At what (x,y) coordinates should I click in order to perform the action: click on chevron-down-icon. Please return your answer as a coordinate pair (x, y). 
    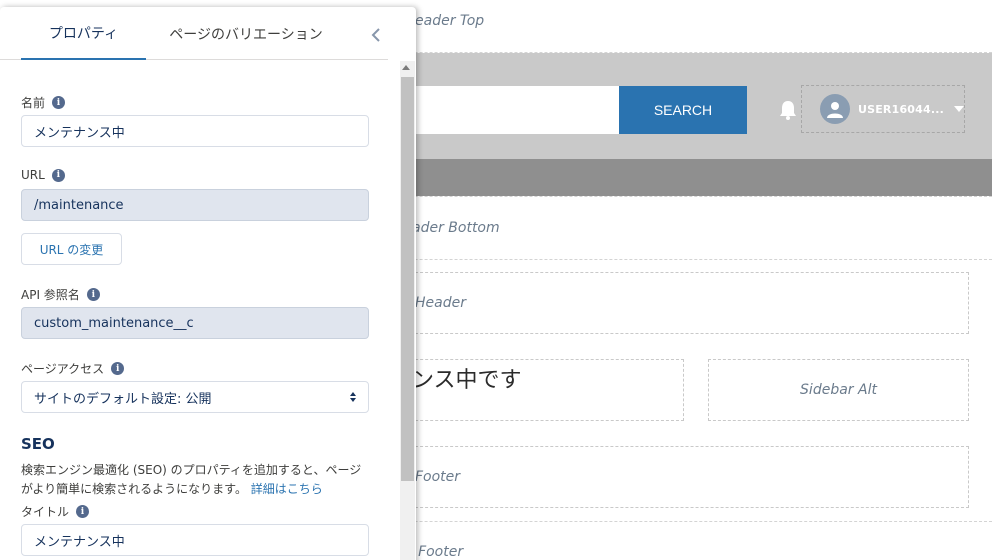
    Looking at the image, I should click on (959, 109).